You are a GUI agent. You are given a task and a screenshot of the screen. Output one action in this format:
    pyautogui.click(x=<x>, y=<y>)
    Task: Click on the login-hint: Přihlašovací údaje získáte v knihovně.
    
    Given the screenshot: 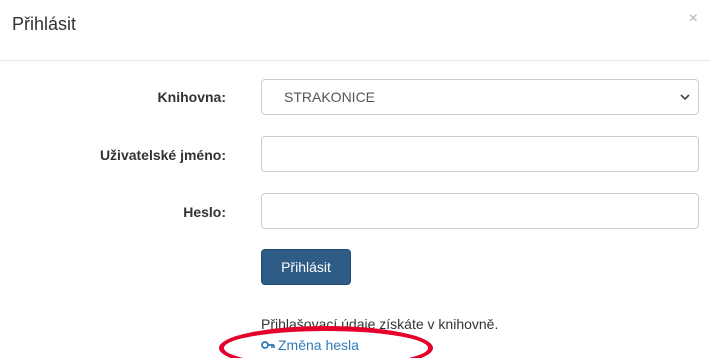 What is the action you would take?
    pyautogui.click(x=380, y=324)
    